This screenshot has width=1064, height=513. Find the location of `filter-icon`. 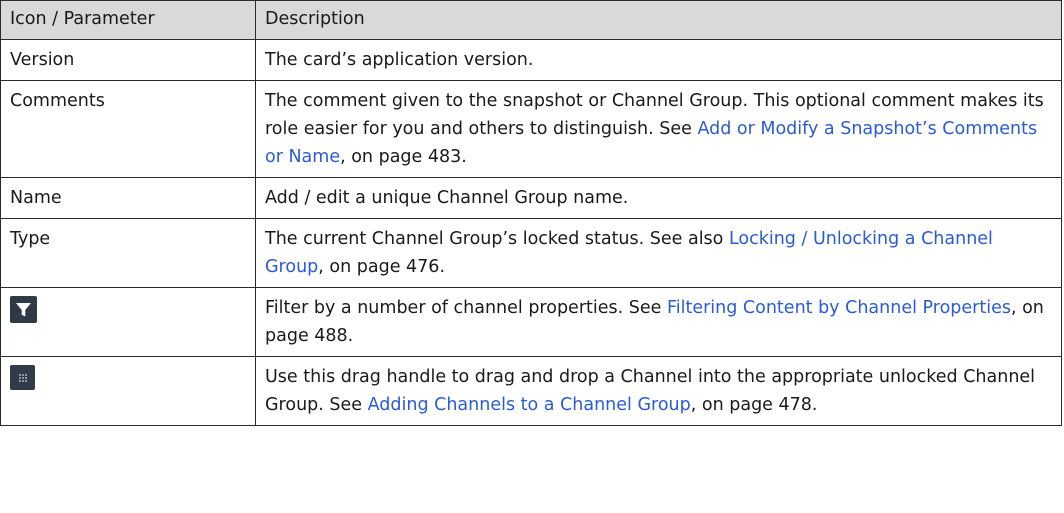

filter-icon is located at coordinates (23, 309).